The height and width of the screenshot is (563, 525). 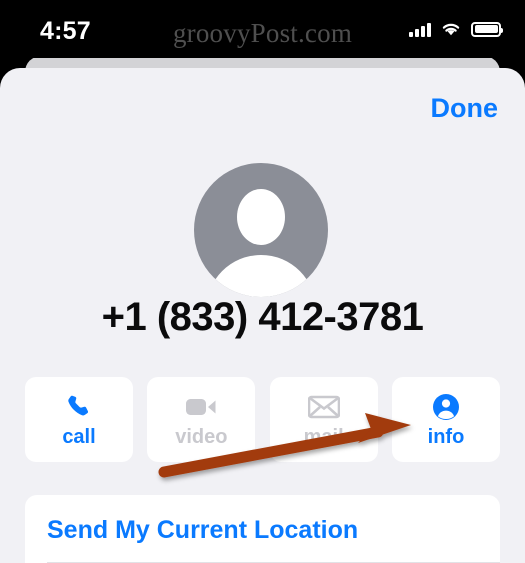 I want to click on avatar-head-shape, so click(x=261, y=217).